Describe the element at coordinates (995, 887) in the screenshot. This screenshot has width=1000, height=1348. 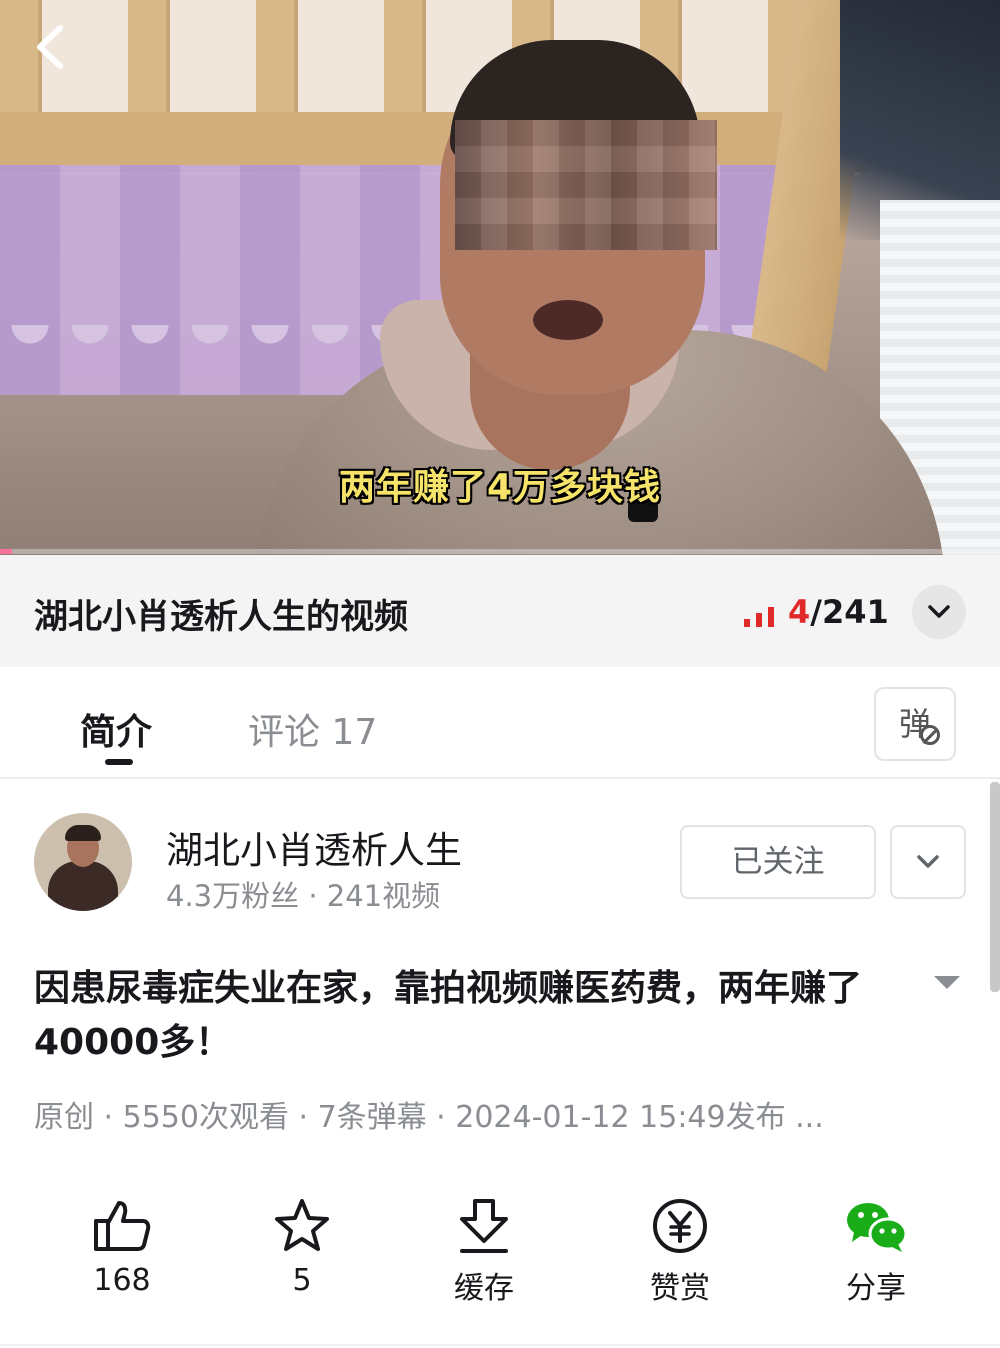
I see `scrollbar` at that location.